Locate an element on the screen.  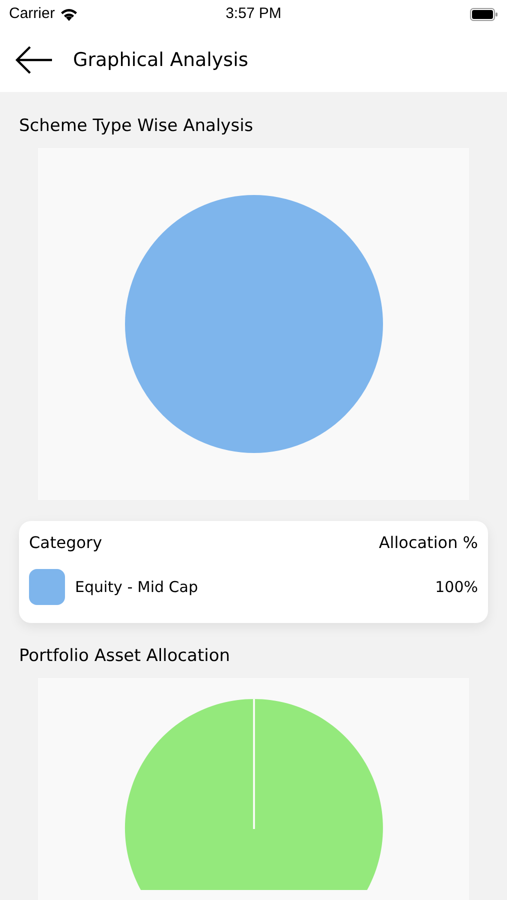
wifi-icon is located at coordinates (69, 14).